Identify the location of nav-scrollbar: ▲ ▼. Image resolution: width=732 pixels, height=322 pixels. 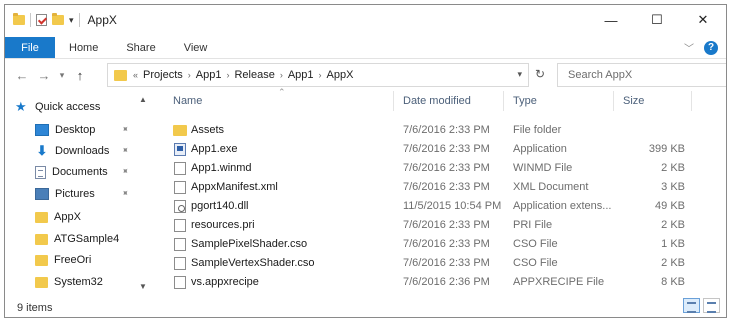
(143, 195).